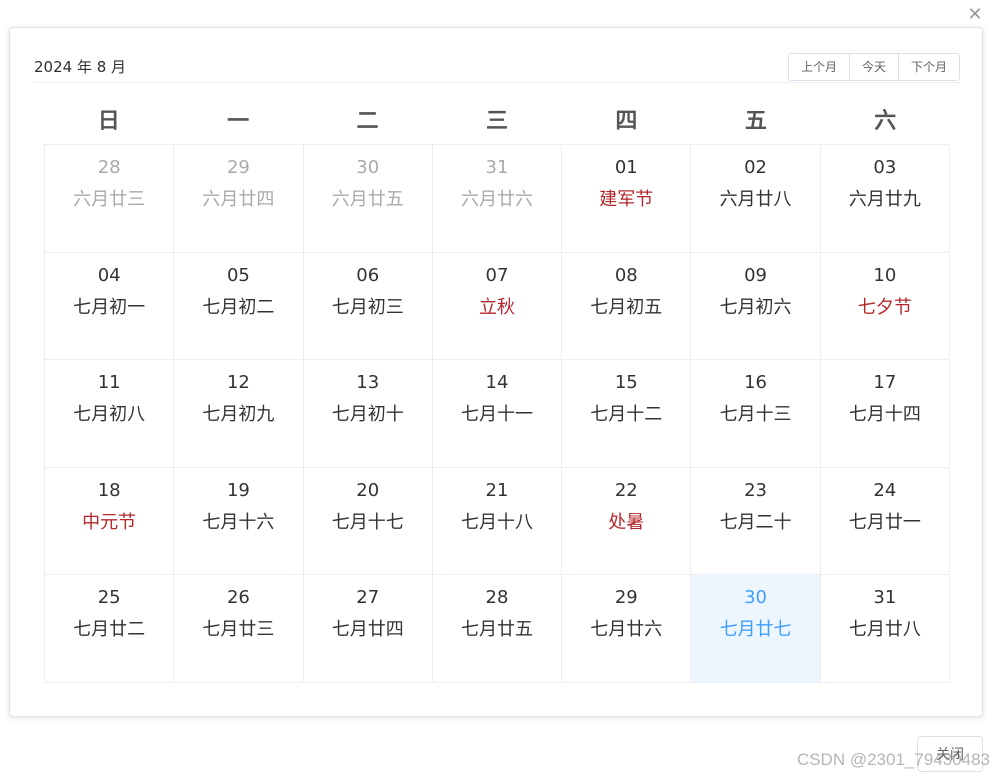 This screenshot has width=994, height=779. What do you see at coordinates (109, 490) in the screenshot?
I see `day-number: 18` at bounding box center [109, 490].